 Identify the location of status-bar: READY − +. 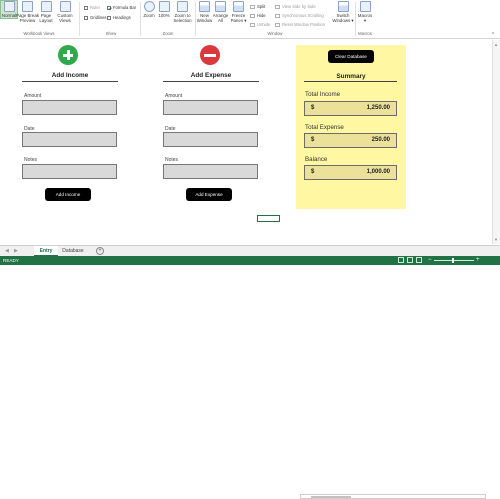
(250, 260).